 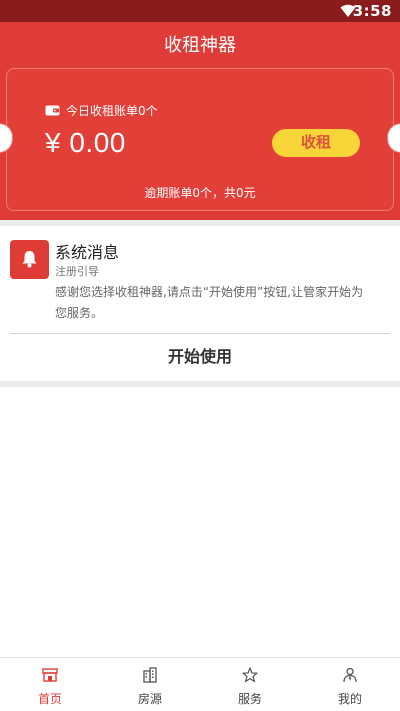 I want to click on person-icon, so click(x=350, y=675).